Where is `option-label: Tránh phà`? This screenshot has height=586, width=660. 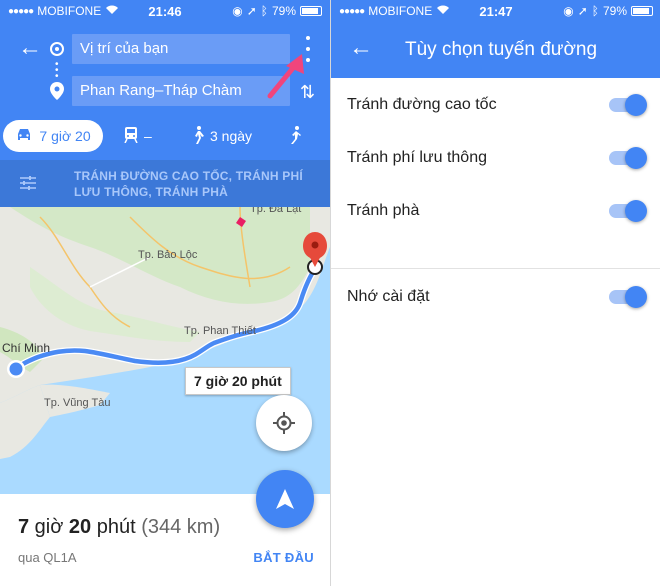 option-label: Tránh phà is located at coordinates (383, 210).